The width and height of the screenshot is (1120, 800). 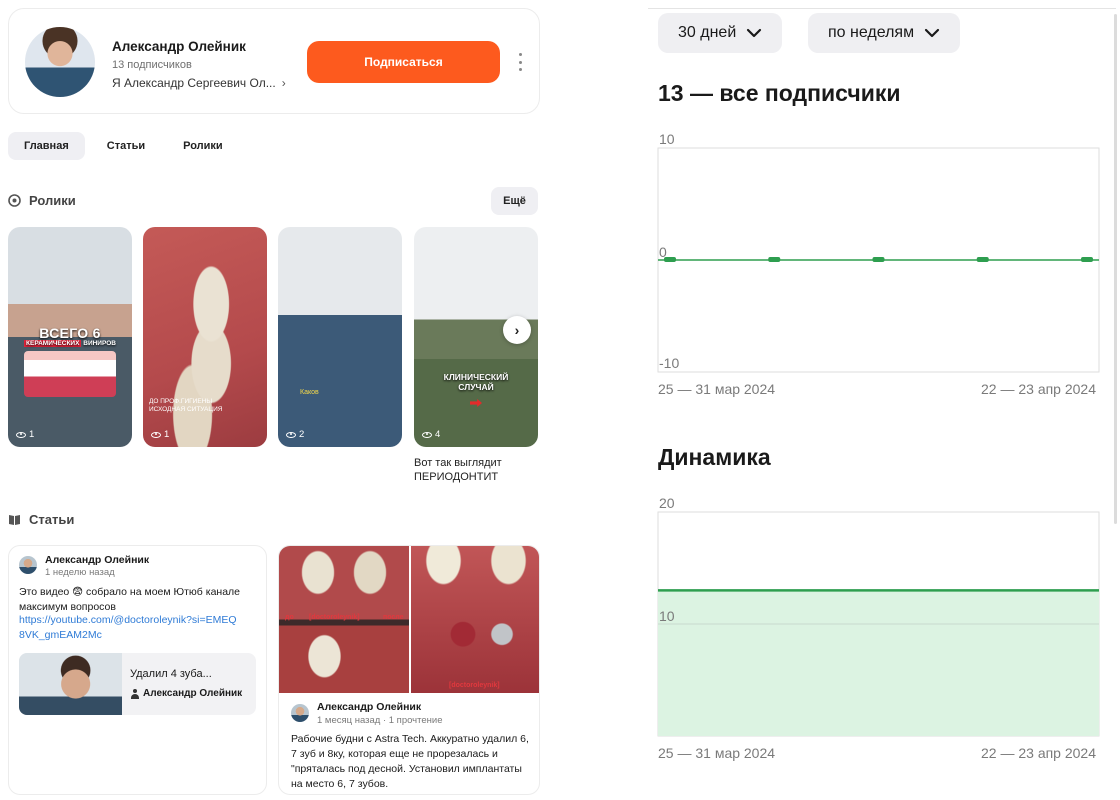 I want to click on dynamics-chart: 2010010, so click(x=879, y=618).